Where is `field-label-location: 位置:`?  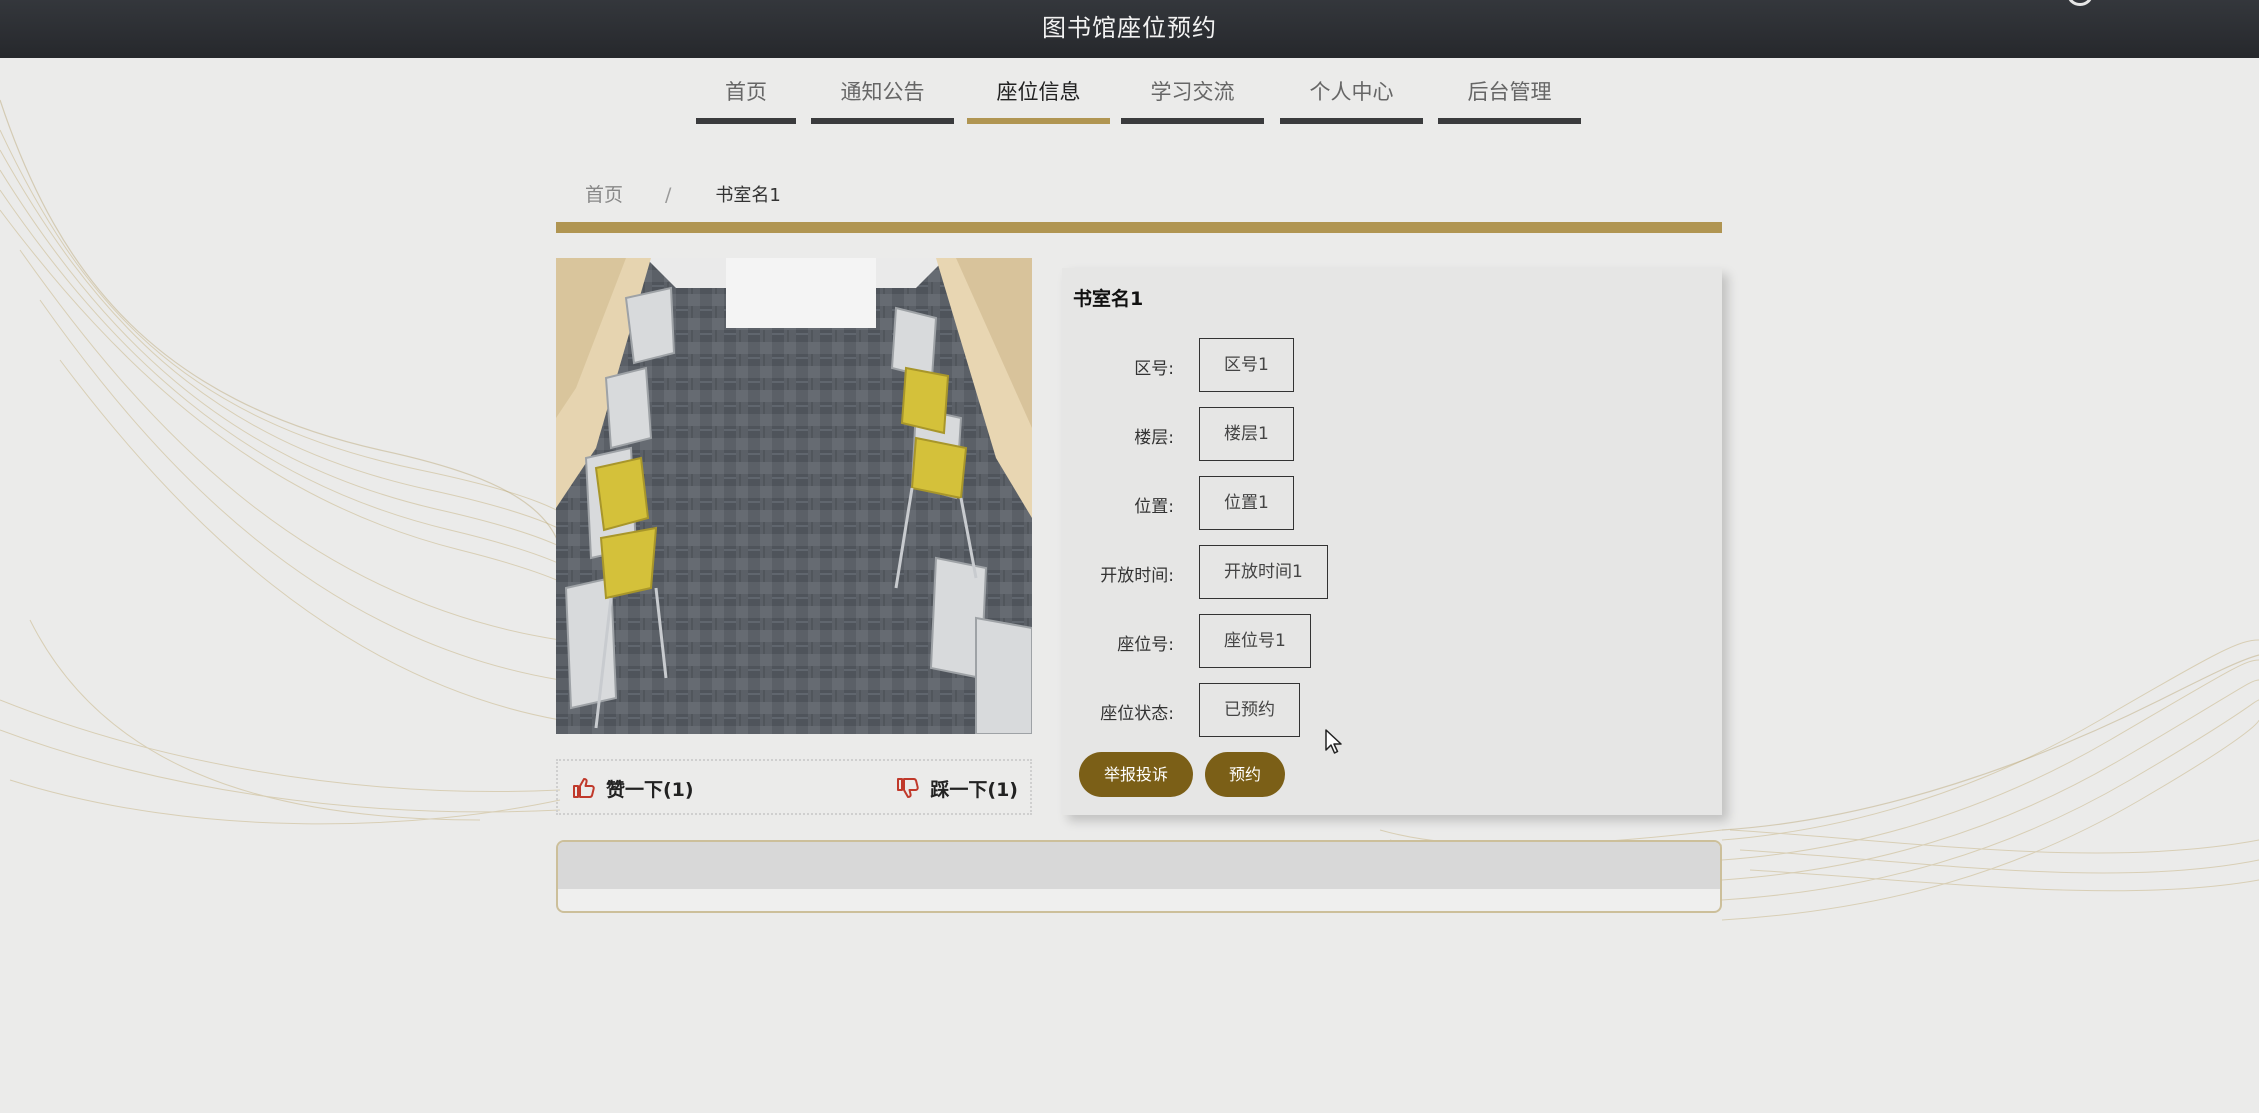 field-label-location: 位置: is located at coordinates (1154, 507).